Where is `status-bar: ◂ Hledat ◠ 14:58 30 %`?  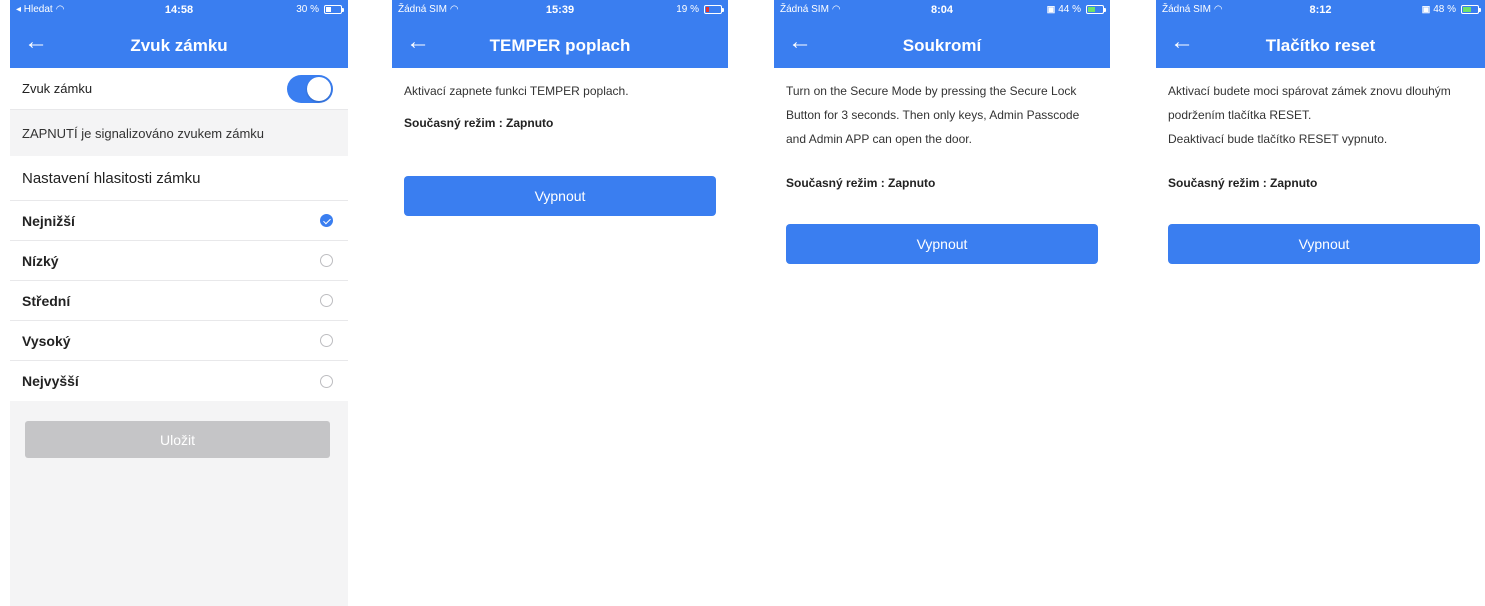 status-bar: ◂ Hledat ◠ 14:58 30 % is located at coordinates (179, 11).